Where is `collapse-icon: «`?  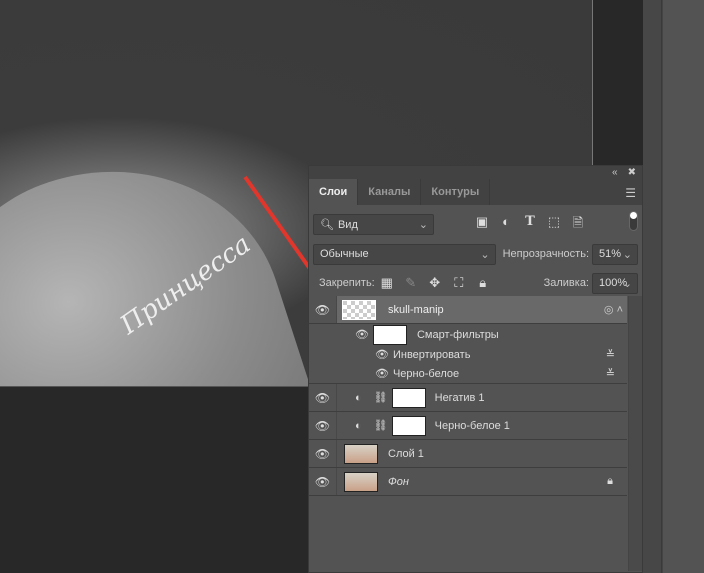 collapse-icon: « is located at coordinates (615, 172).